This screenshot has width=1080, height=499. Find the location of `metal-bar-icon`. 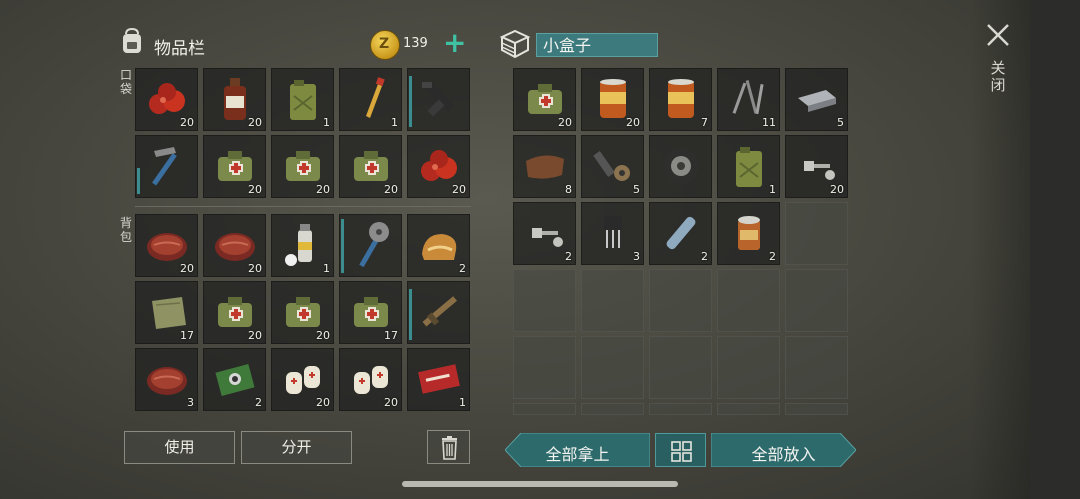

metal-bar-icon is located at coordinates (817, 101).